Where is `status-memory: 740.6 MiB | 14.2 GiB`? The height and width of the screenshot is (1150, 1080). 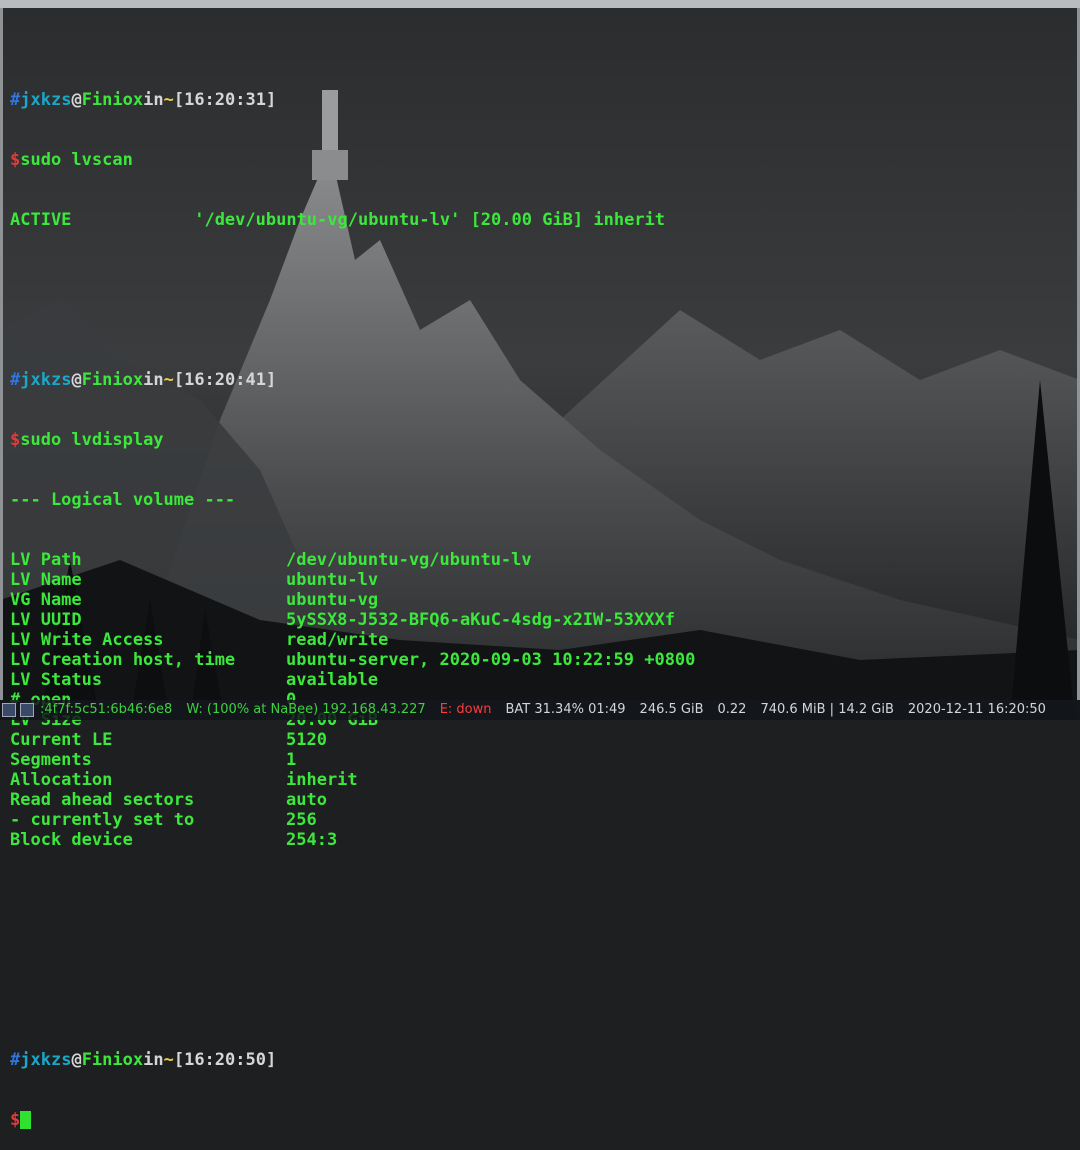 status-memory: 740.6 MiB | 14.2 GiB is located at coordinates (827, 709).